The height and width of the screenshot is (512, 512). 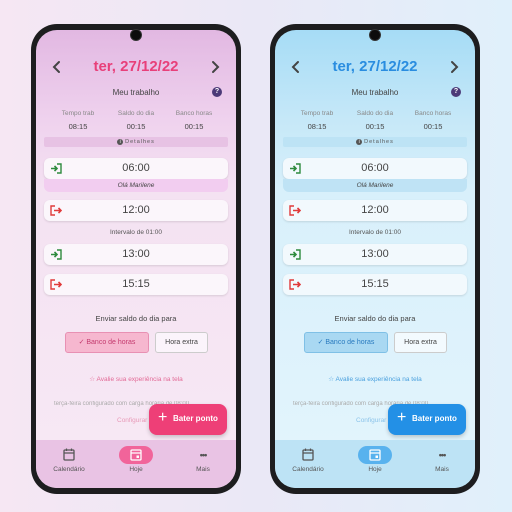 What do you see at coordinates (194, 120) in the screenshot?
I see `stat-hour-bank: Banco horas 00:15` at bounding box center [194, 120].